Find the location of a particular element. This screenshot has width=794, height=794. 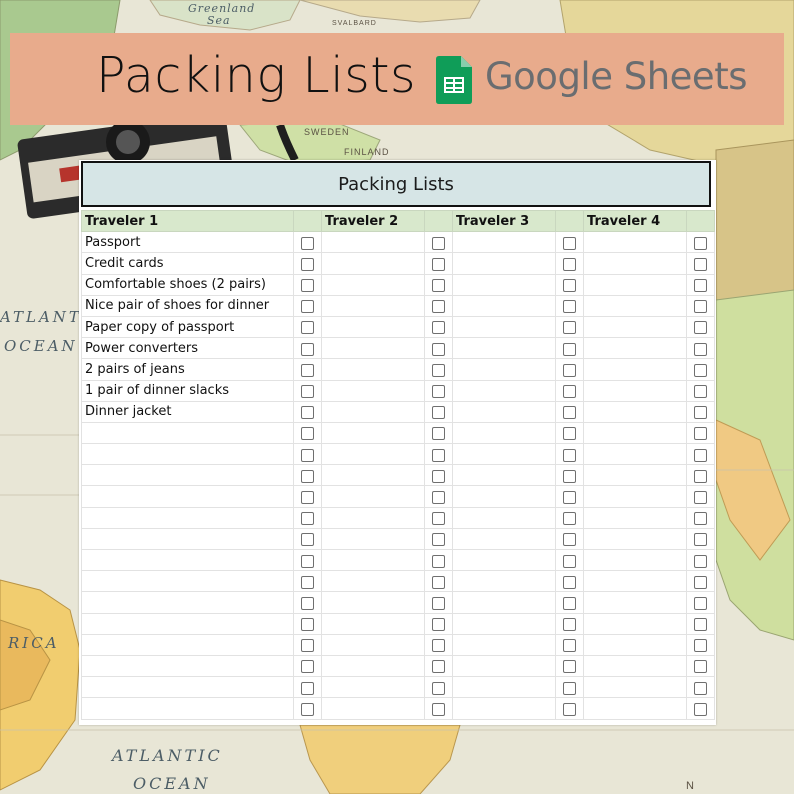

item-cell-traveler-1: Credit cards is located at coordinates (188, 263).